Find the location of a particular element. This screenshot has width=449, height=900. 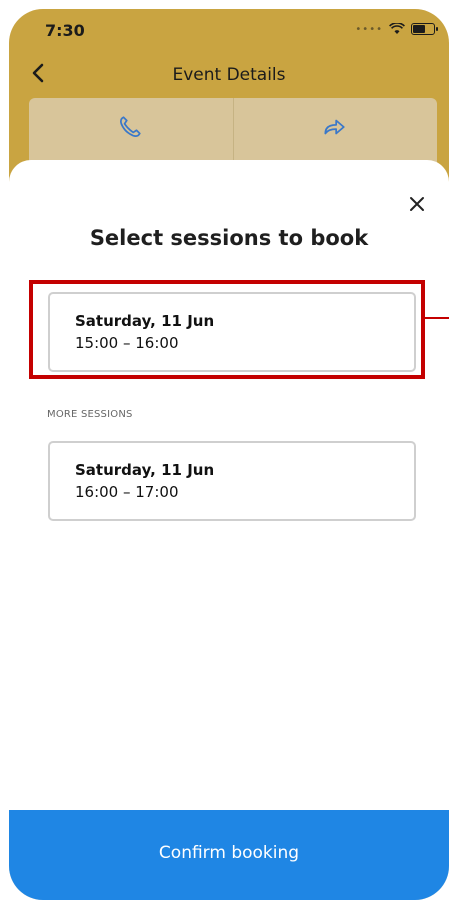

page-title: Event Details is located at coordinates (229, 75).